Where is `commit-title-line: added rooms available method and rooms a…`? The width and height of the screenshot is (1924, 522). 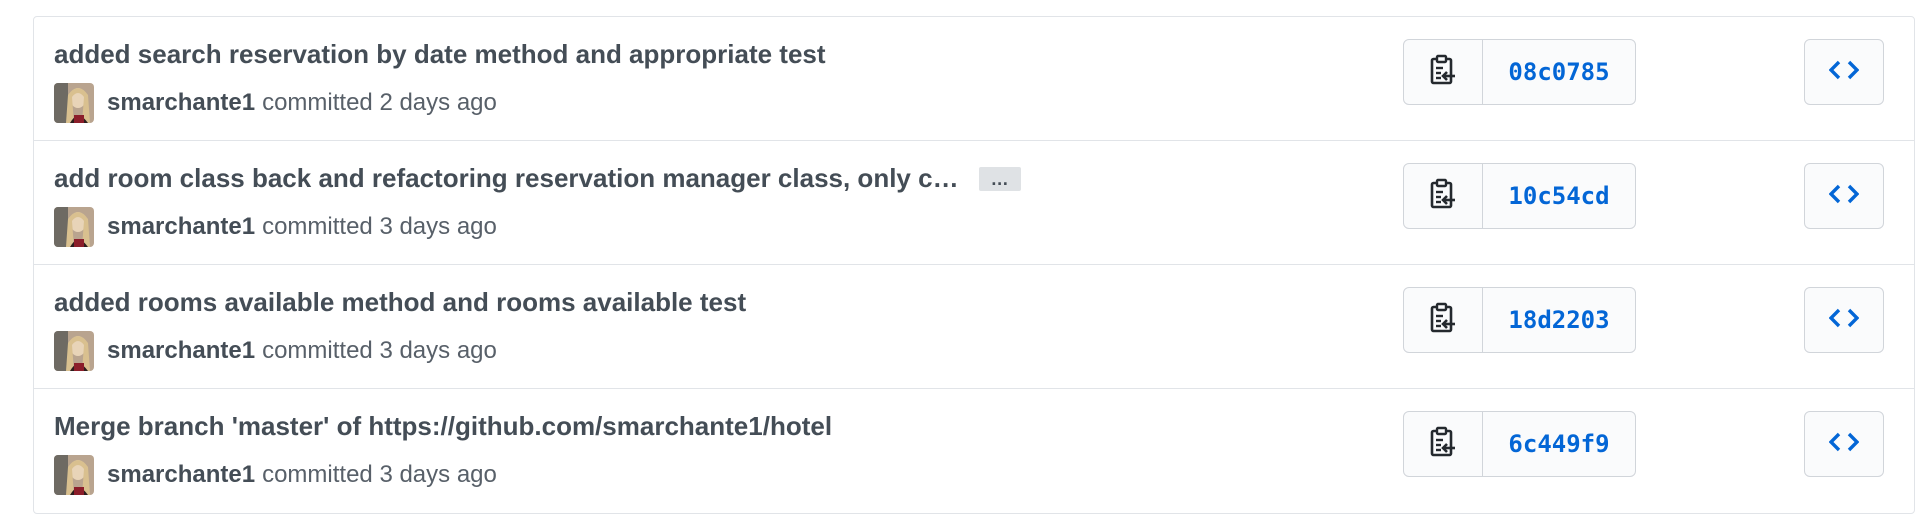
commit-title-line: added rooms available method and rooms a… is located at coordinates (400, 302).